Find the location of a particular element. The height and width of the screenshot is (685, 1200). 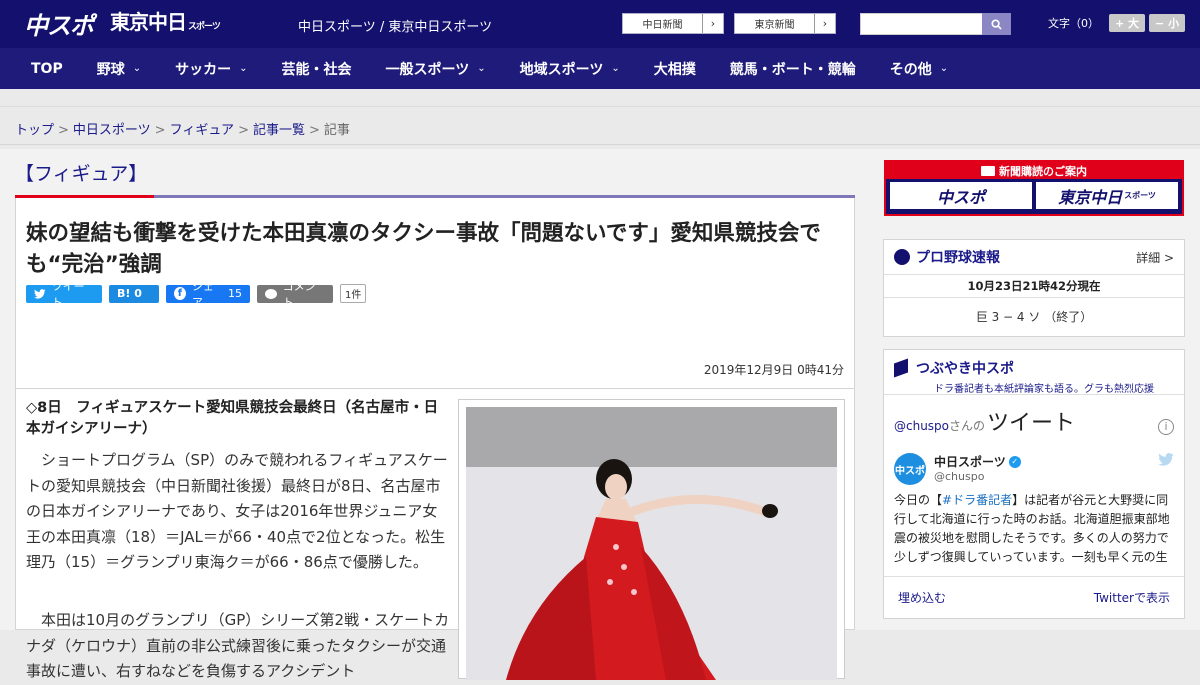

breadcrumb-chunichi-sports: 中日スポーツ is located at coordinates (112, 130).